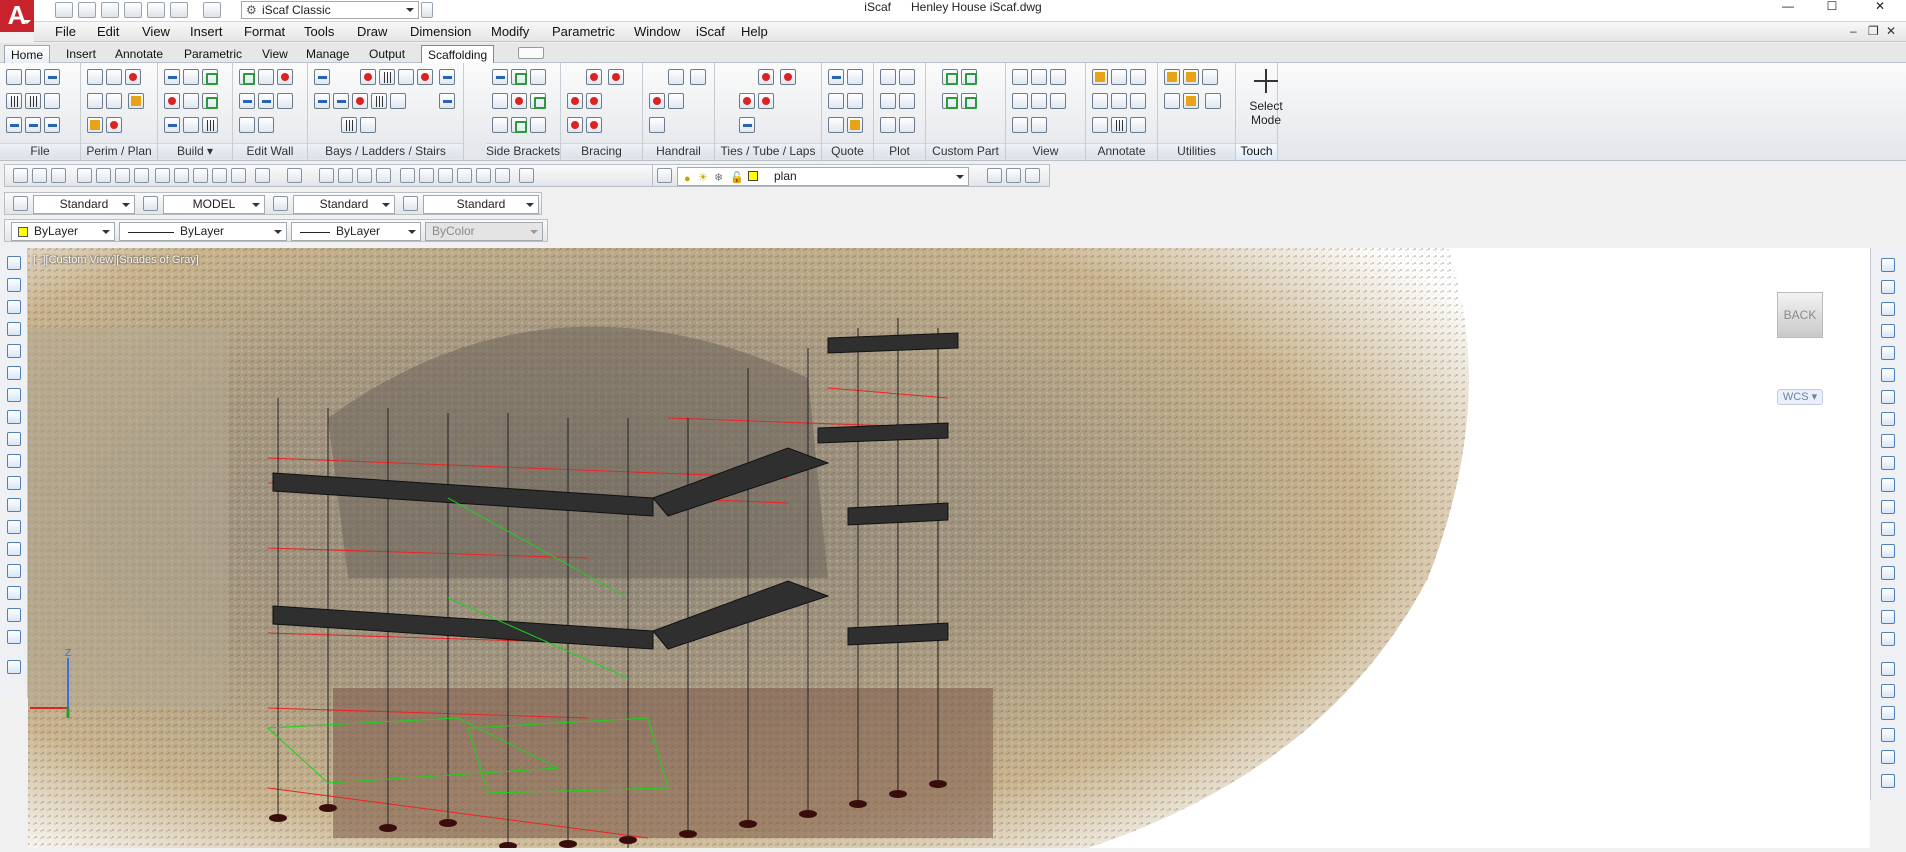 This screenshot has width=1906, height=852. Describe the element at coordinates (676, 77) in the screenshot. I see `handrail-top-icon` at that location.